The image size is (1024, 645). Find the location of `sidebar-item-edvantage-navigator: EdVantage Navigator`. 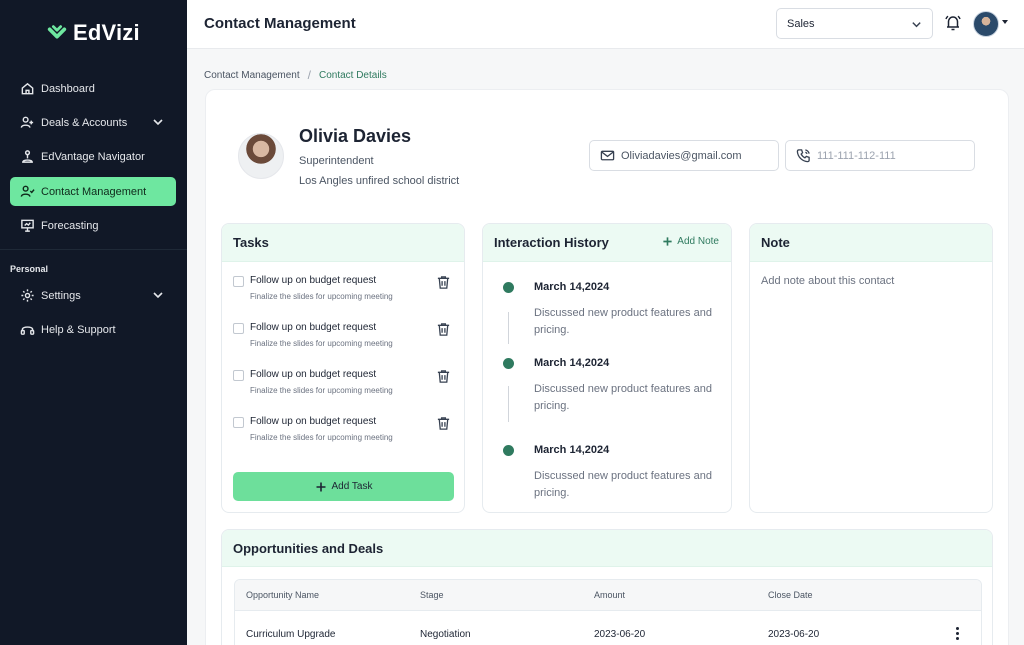

sidebar-item-edvantage-navigator: EdVantage Navigator is located at coordinates (93, 156).